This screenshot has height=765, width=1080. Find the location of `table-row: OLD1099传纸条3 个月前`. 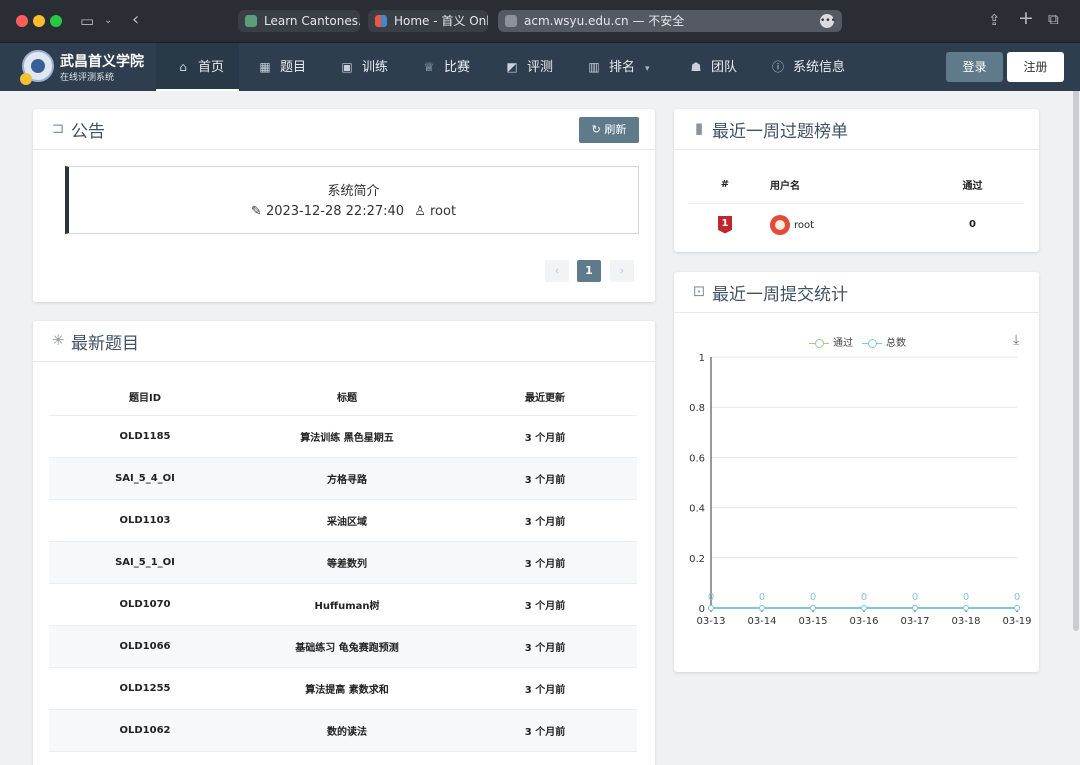

table-row: OLD1099传纸条3 个月前 is located at coordinates (343, 758).